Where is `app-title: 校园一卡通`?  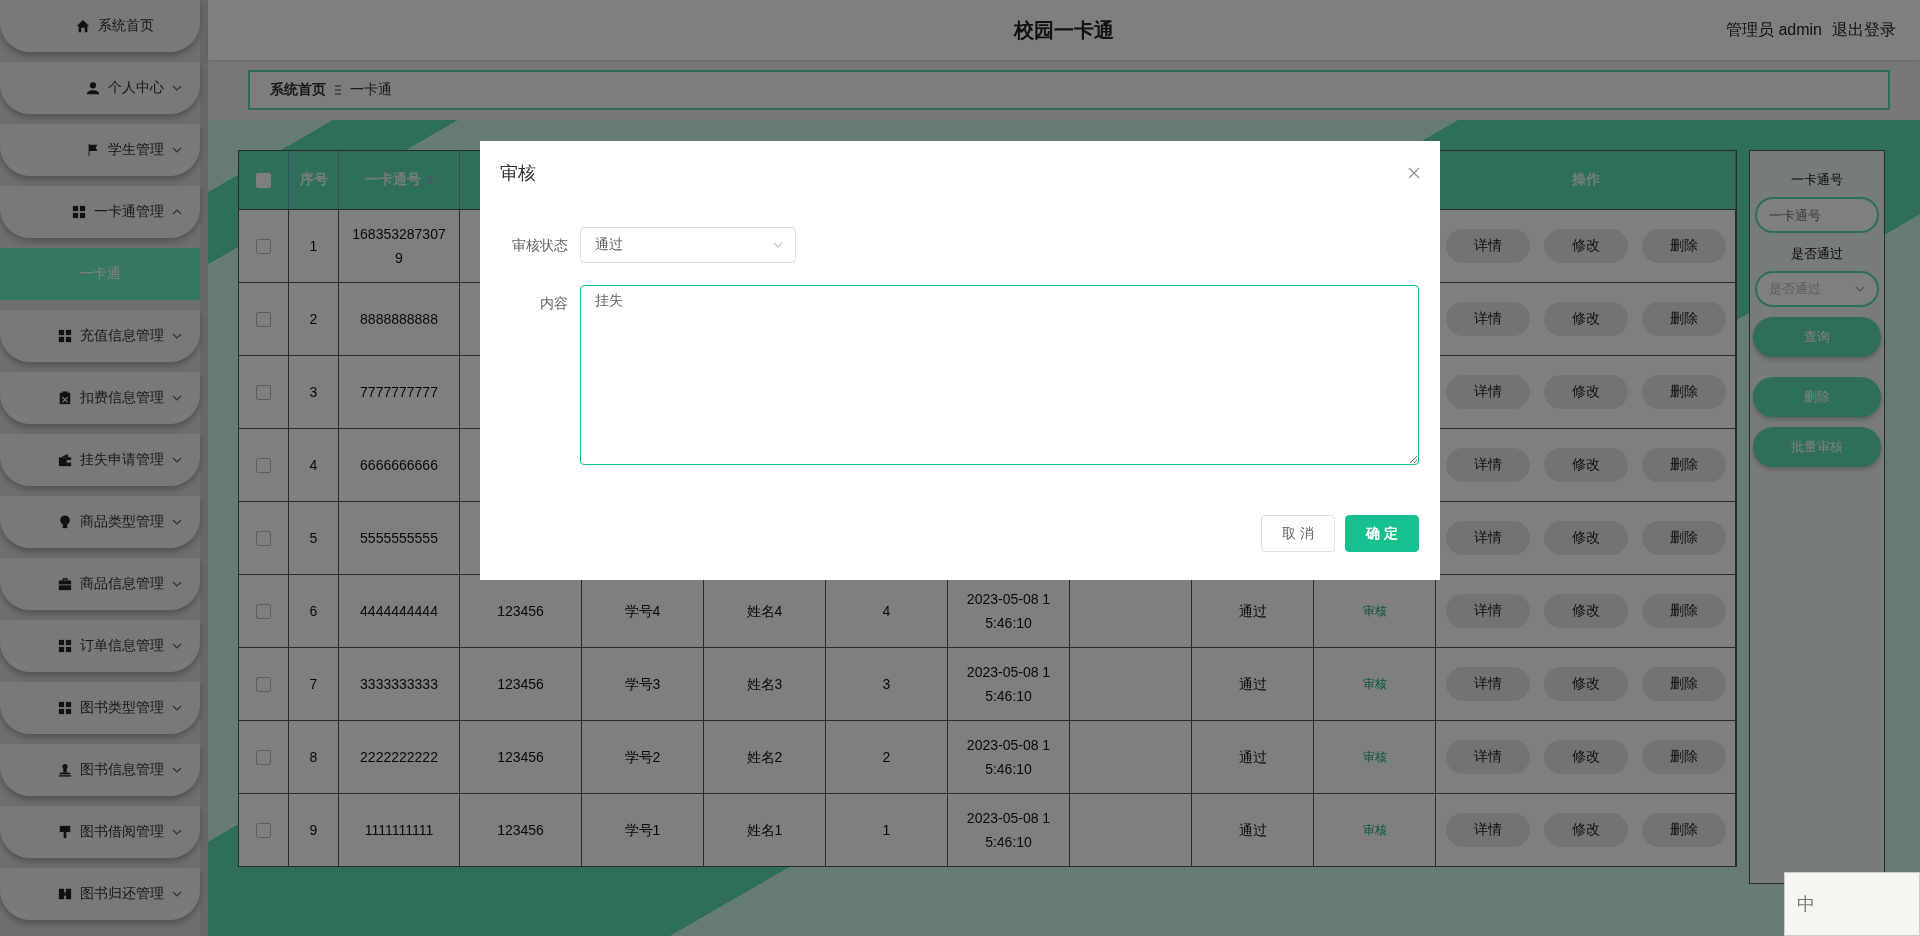
app-title: 校园一卡通 is located at coordinates (1064, 30).